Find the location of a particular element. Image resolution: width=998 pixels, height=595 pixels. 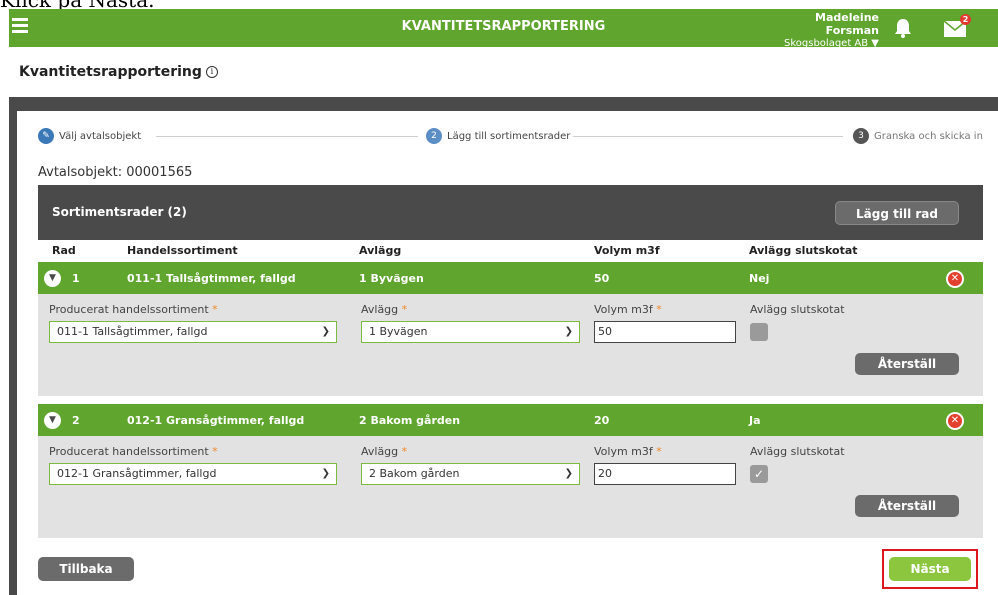

step-label: Granska och skicka in is located at coordinates (928, 136).